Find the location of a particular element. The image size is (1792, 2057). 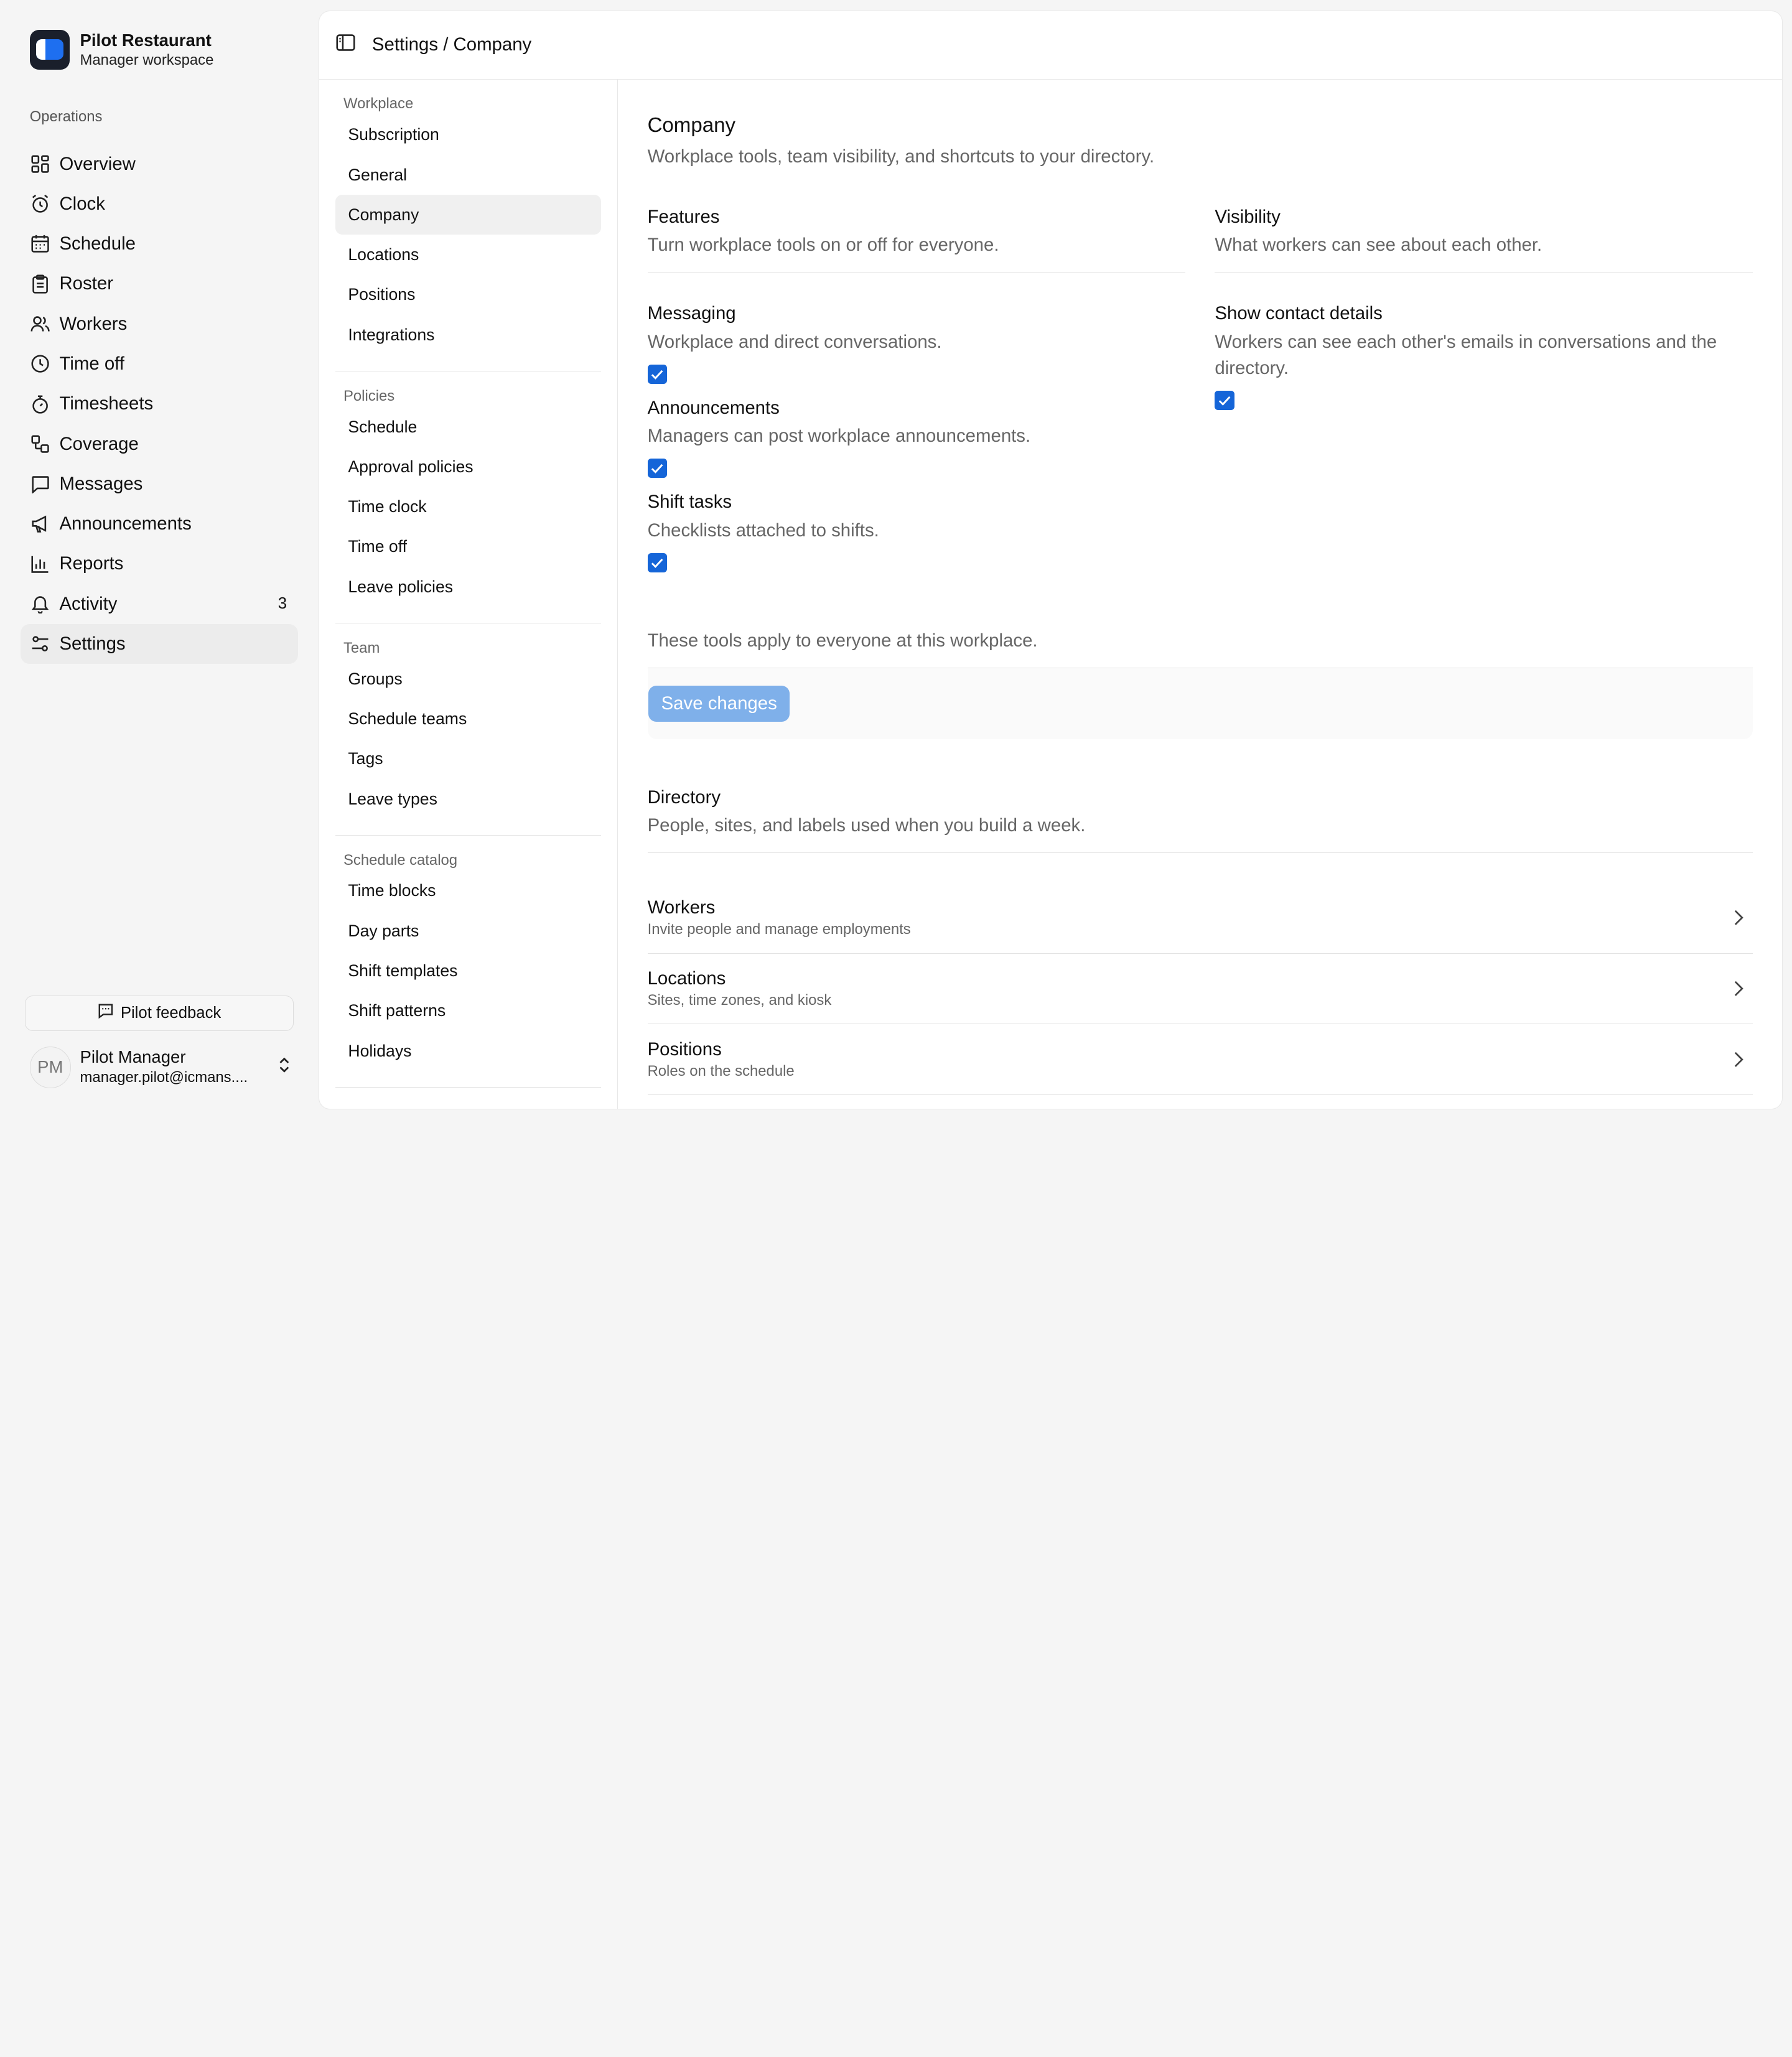

subnav-item-time-blocks: Time blocks is located at coordinates (468, 891).